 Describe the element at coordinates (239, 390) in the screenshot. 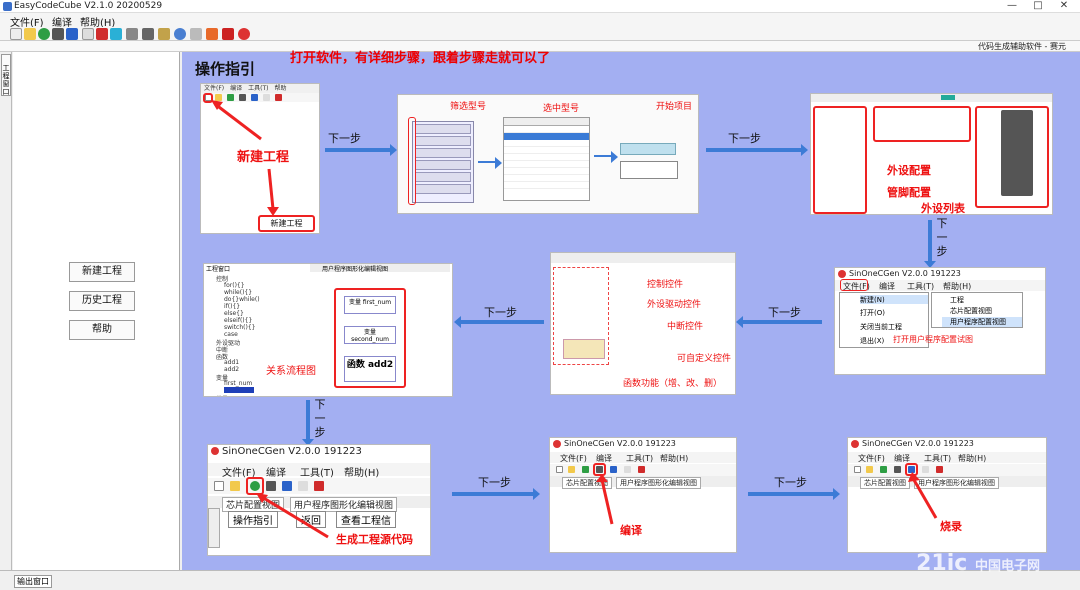

I see `selected-tree-item` at that location.